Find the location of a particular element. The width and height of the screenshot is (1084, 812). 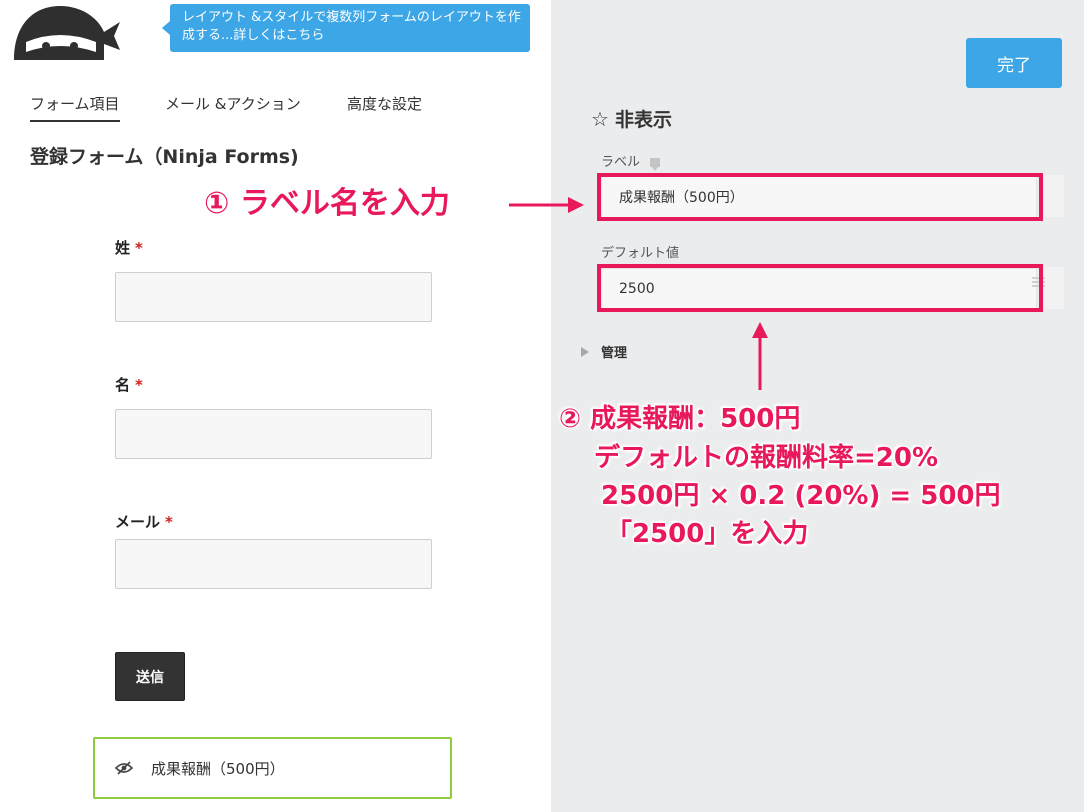

submit-button: 送信 is located at coordinates (150, 676).